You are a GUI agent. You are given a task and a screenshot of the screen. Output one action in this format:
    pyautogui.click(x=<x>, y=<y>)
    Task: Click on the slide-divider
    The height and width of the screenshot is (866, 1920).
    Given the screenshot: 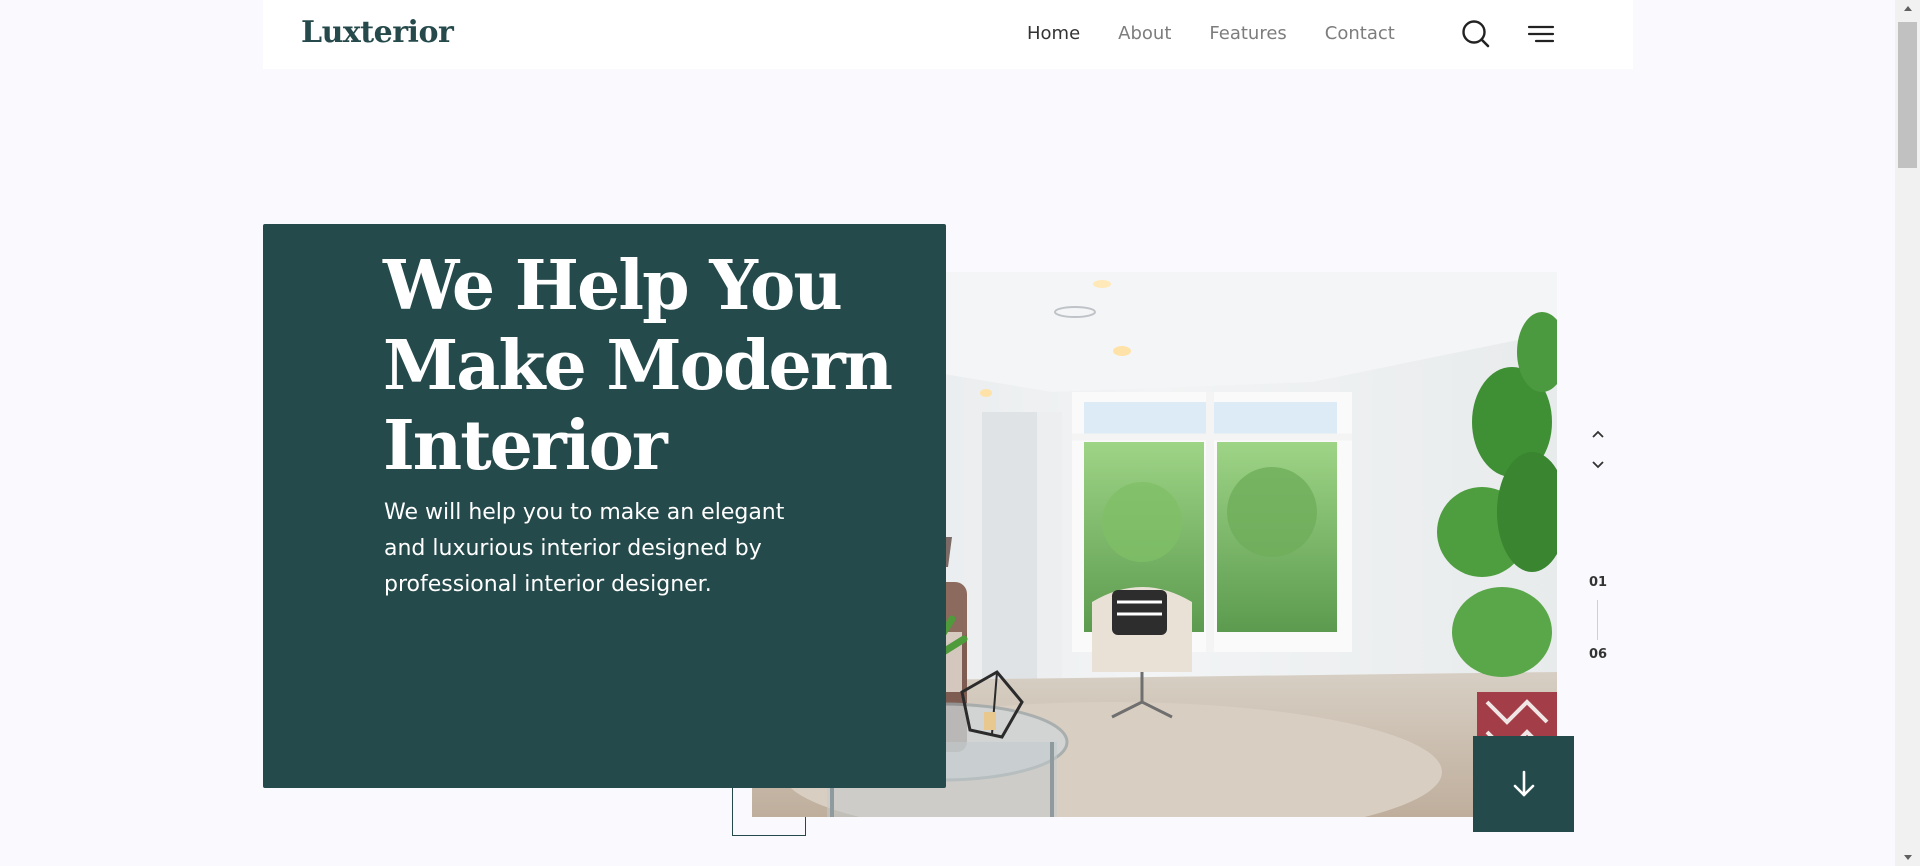 What is the action you would take?
    pyautogui.click(x=1597, y=620)
    